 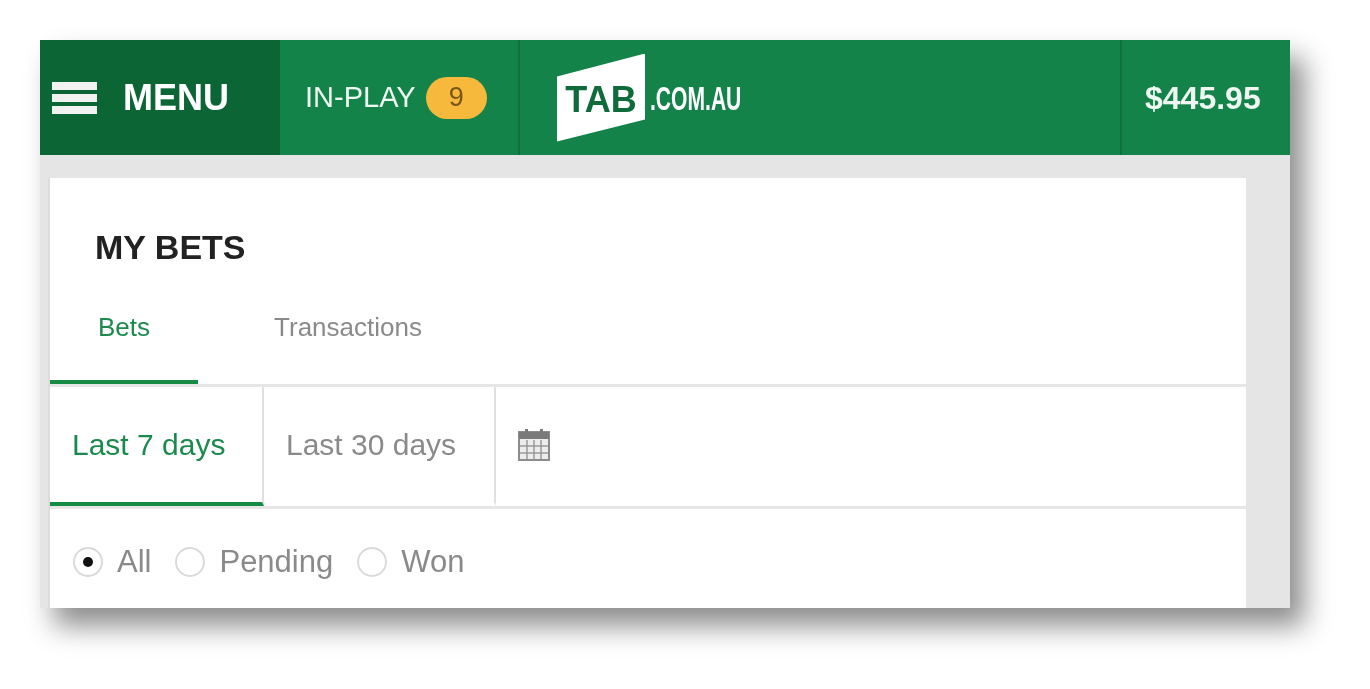 I want to click on count-badge: 9, so click(x=456, y=97).